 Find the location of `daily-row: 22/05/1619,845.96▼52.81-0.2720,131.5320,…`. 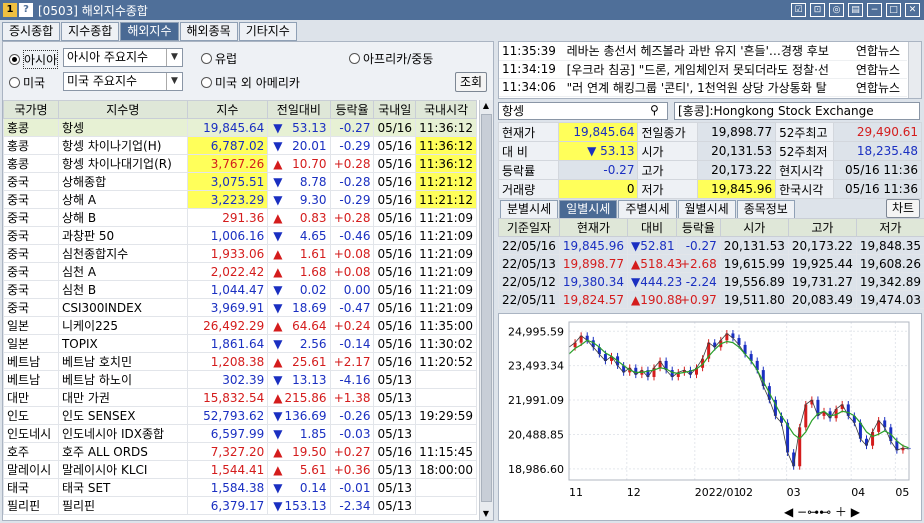

daily-row: 22/05/1619,845.96▼52.81-0.2720,131.5320,… is located at coordinates (711, 246).